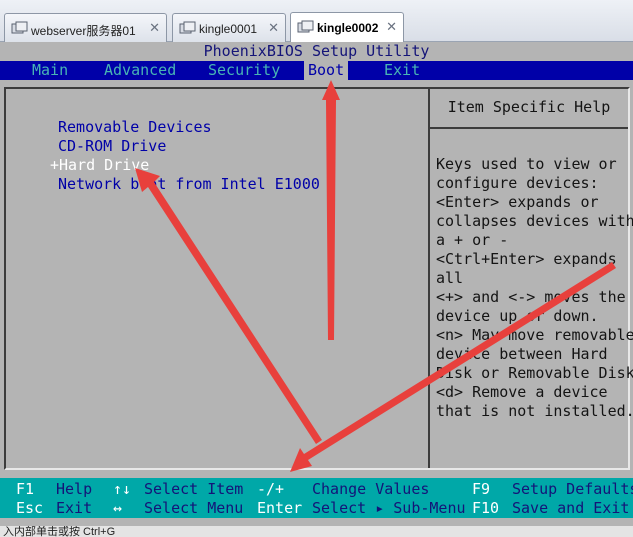 This screenshot has height=537, width=633. I want to click on menu-security: Security, so click(244, 70).